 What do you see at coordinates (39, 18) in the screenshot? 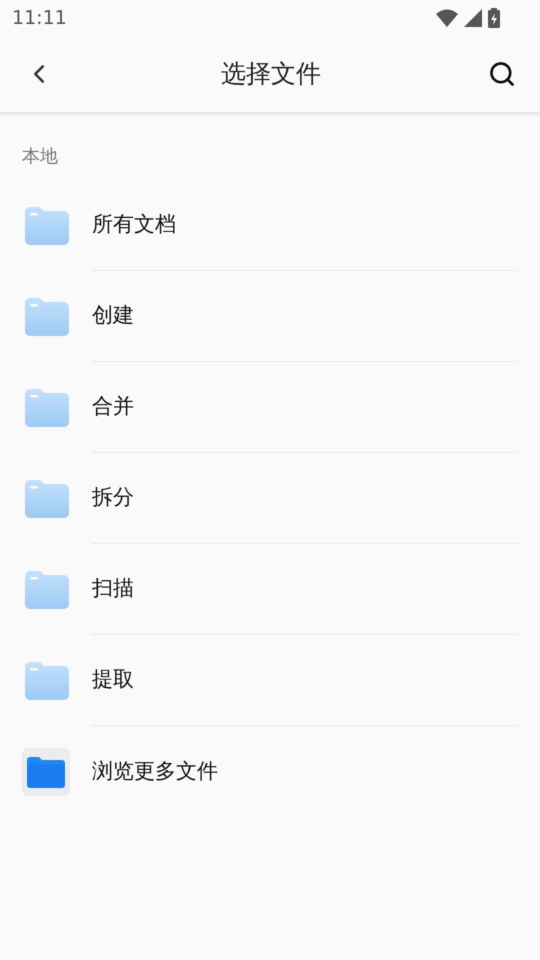
I see `status-time: 11:11` at bounding box center [39, 18].